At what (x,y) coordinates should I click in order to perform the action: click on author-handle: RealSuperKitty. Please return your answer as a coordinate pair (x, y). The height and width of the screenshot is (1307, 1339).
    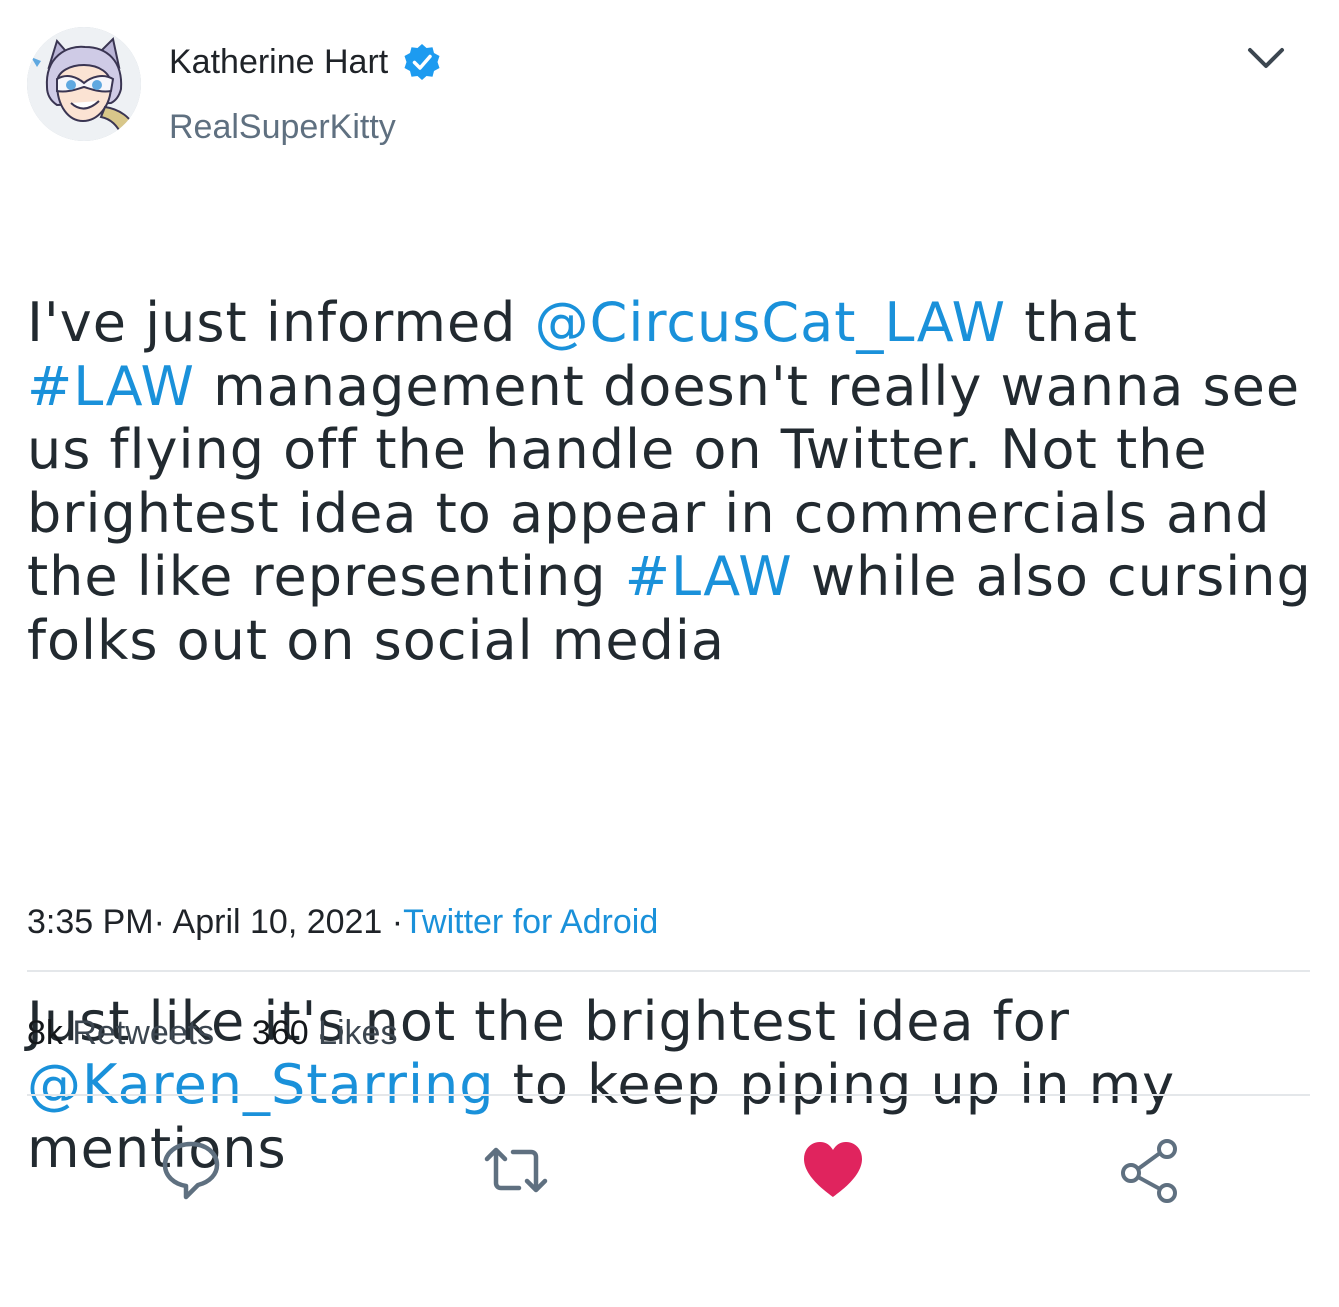
    Looking at the image, I should click on (282, 127).